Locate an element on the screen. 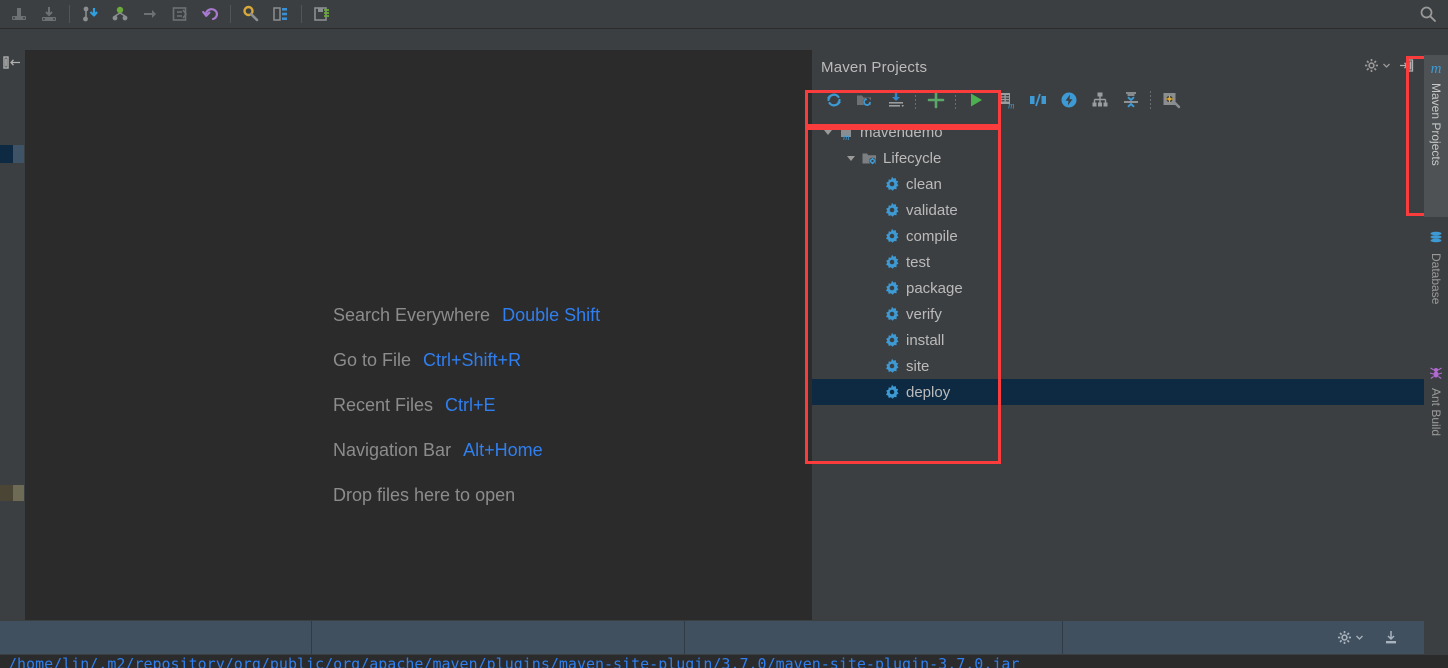 This screenshot has width=1448, height=668. maven-settings-icon is located at coordinates (1170, 100).